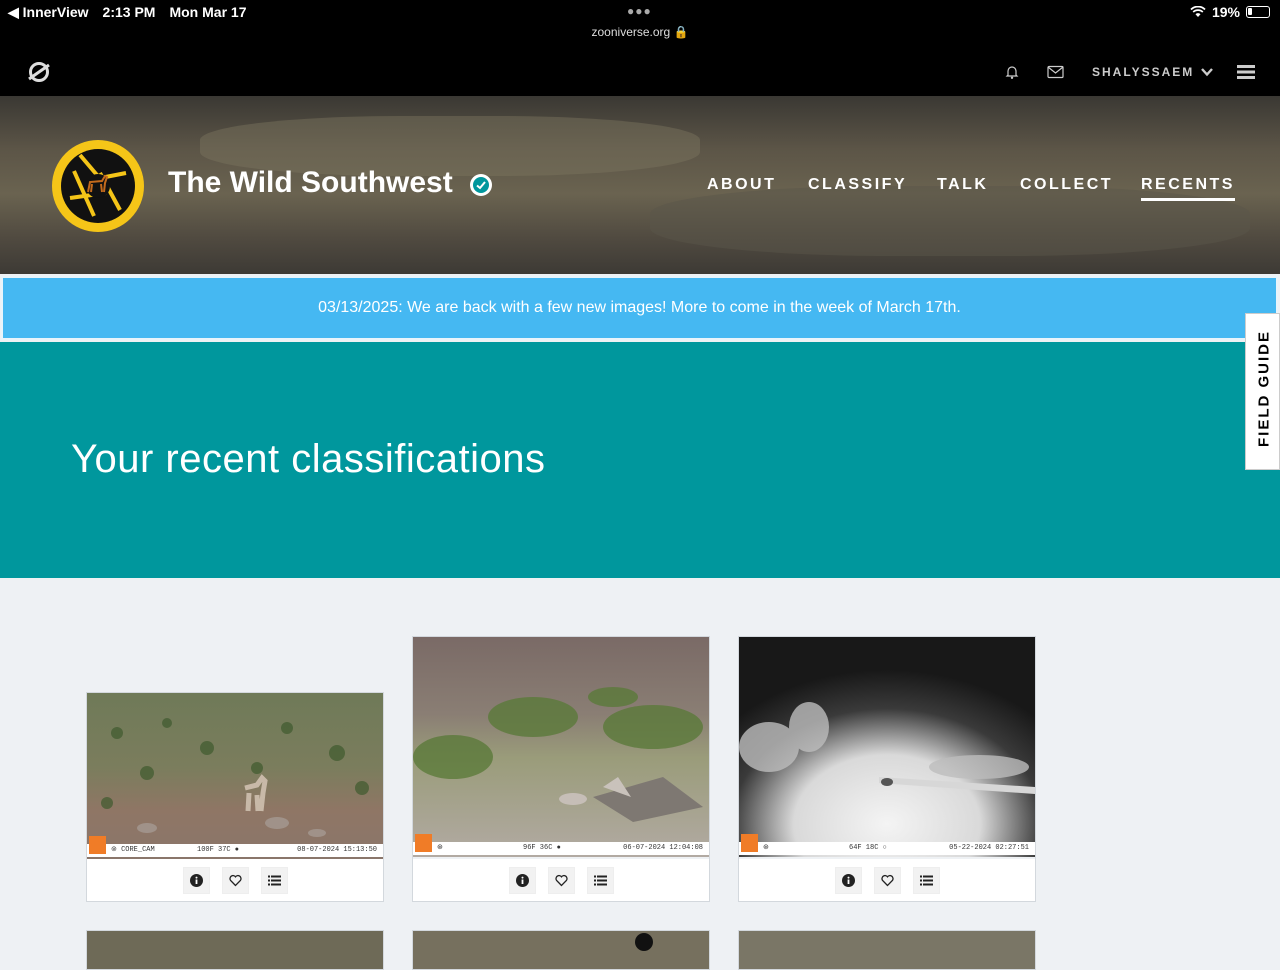 Image resolution: width=1280 pixels, height=970 pixels. What do you see at coordinates (481, 185) in the screenshot?
I see `verified-check-icon` at bounding box center [481, 185].